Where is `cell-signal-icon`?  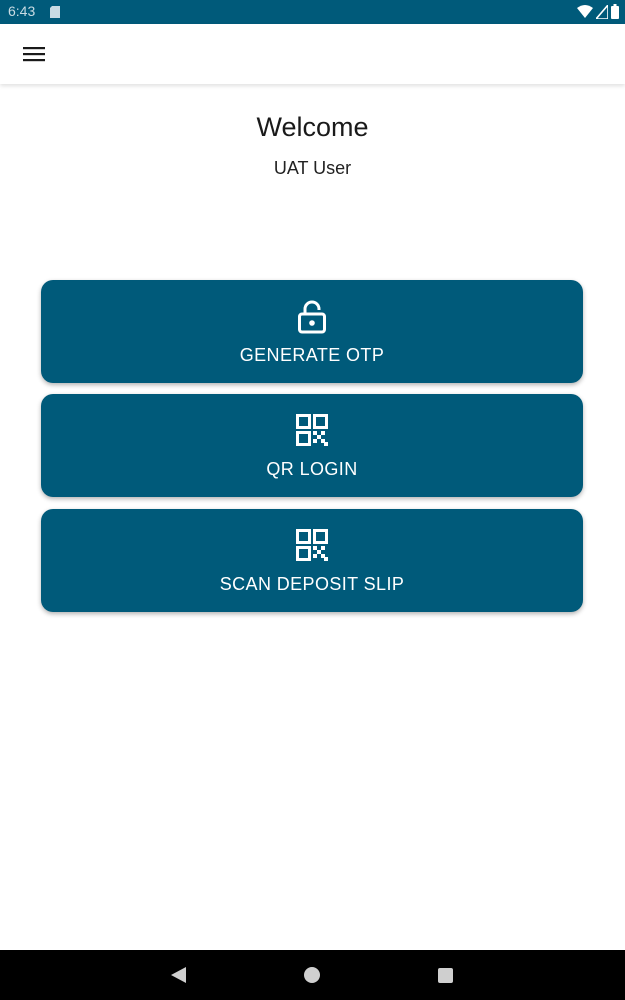 cell-signal-icon is located at coordinates (601, 12).